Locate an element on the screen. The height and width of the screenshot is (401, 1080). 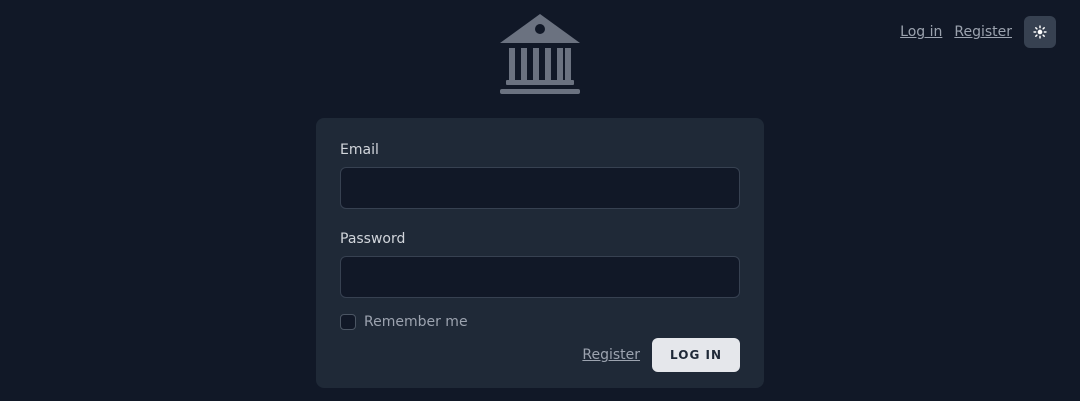
remember-me-label: Remember me is located at coordinates (416, 322).